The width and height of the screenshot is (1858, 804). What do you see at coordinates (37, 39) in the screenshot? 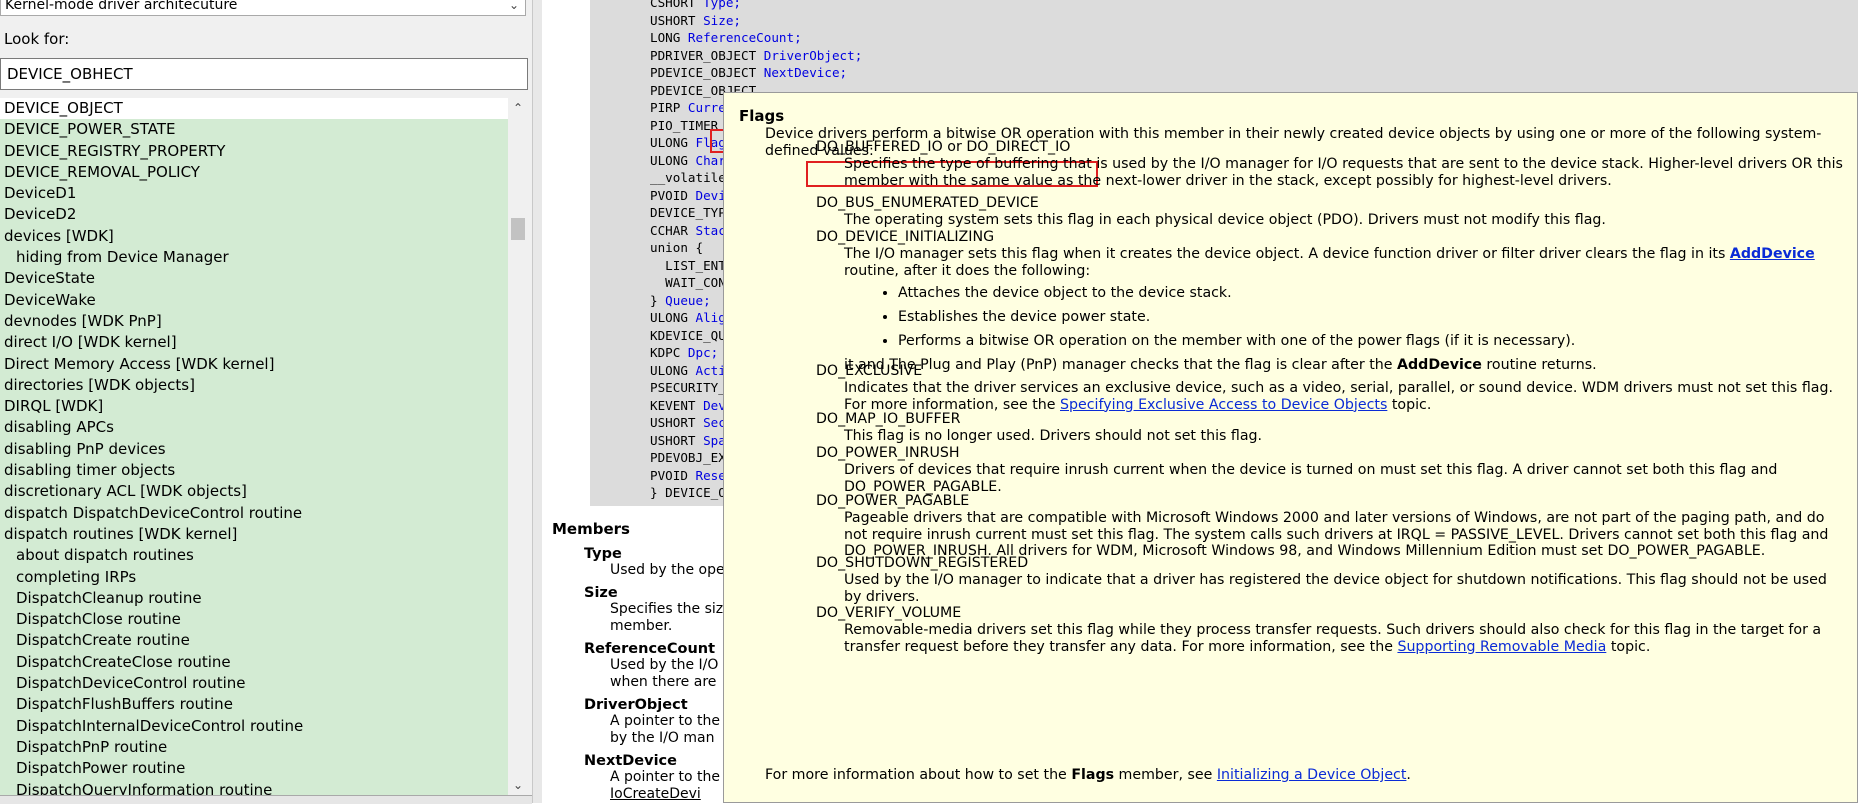
I see `lookfor-label: Look for:` at bounding box center [37, 39].